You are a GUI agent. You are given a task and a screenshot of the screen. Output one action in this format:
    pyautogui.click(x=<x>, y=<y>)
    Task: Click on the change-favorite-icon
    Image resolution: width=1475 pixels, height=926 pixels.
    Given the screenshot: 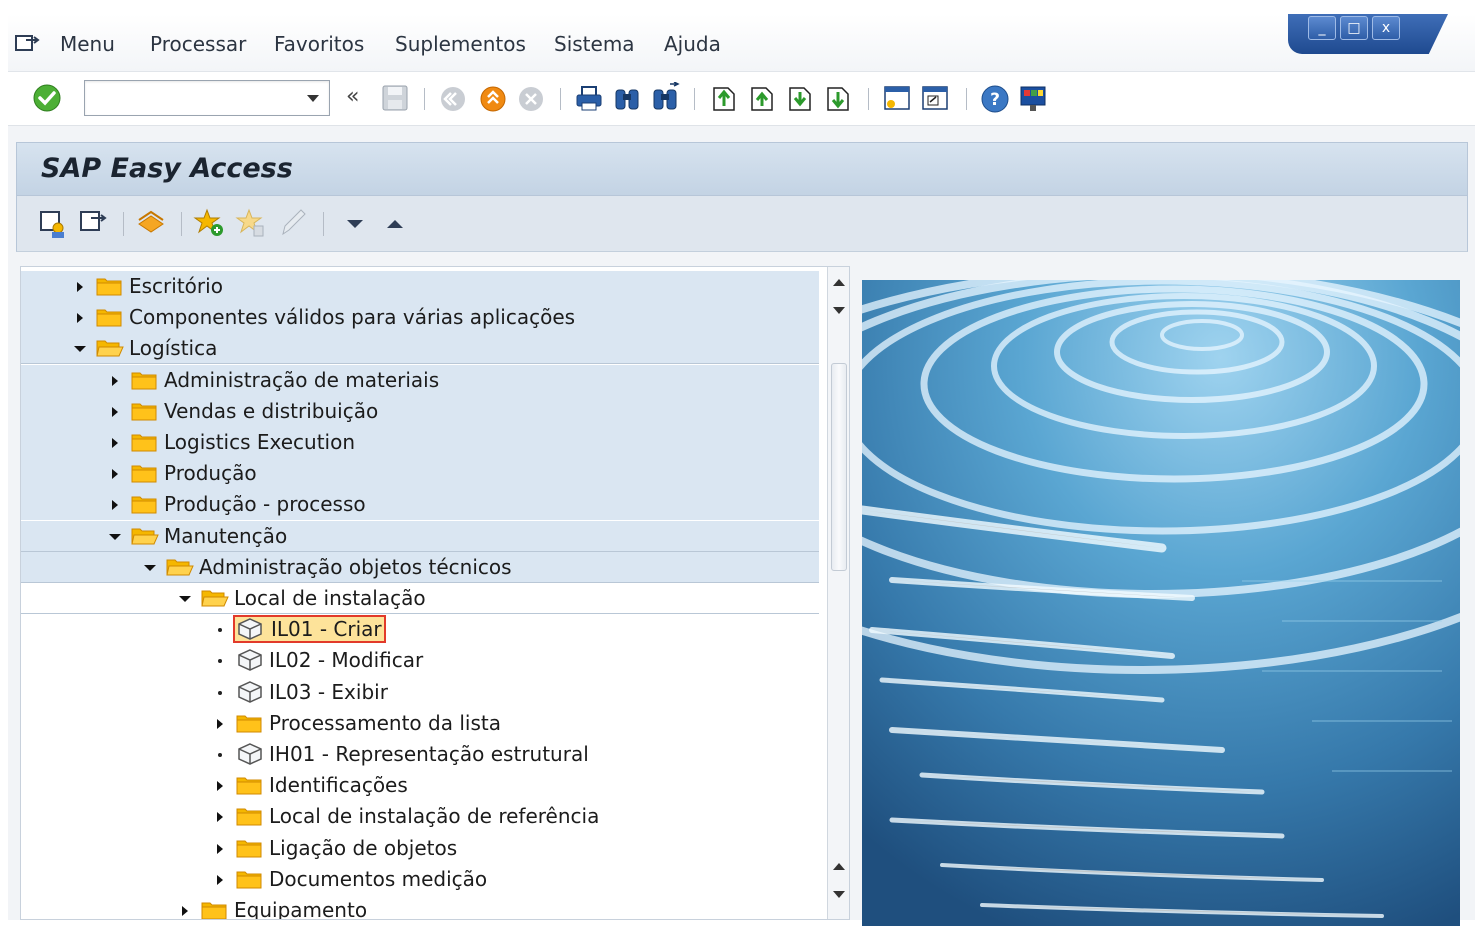 What is the action you would take?
    pyautogui.click(x=293, y=223)
    